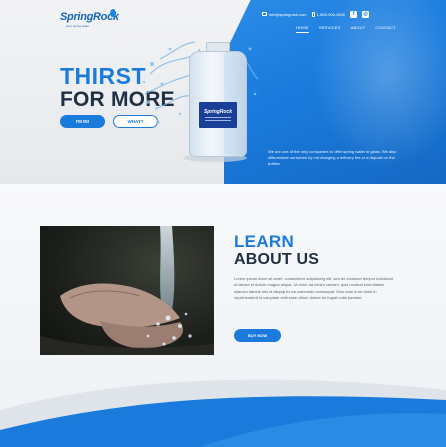 The height and width of the screenshot is (447, 446). Describe the element at coordinates (284, 14) in the screenshot. I see `contact-email: info@springrock.com` at that location.